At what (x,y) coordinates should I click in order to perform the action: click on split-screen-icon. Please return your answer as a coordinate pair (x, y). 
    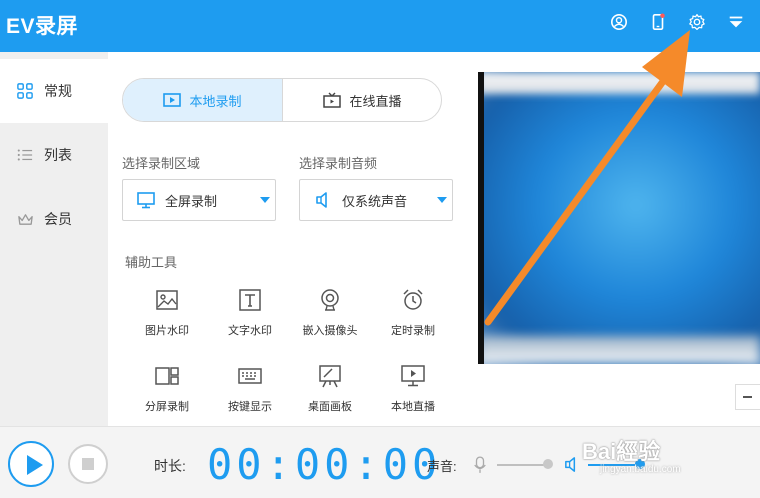
    Looking at the image, I should click on (167, 376).